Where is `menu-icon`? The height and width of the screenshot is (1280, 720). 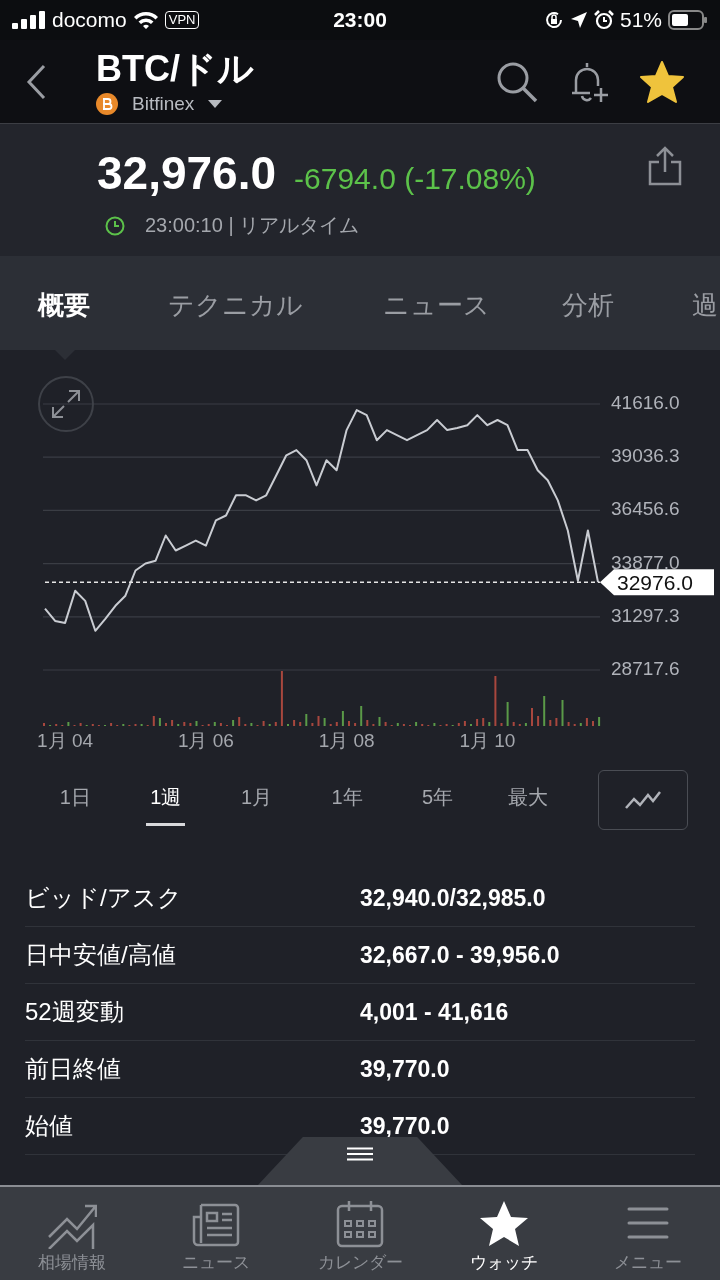
menu-icon is located at coordinates (360, 1154).